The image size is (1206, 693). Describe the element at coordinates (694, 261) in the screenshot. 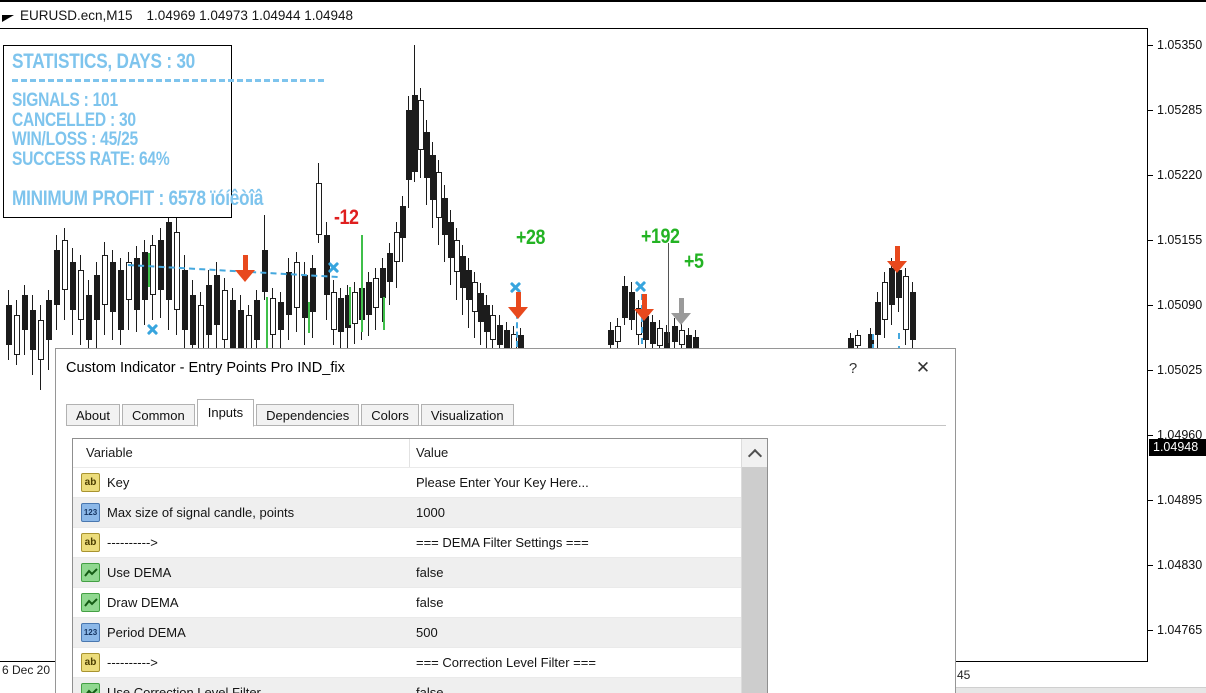

I see `signal-result-label: +5` at that location.